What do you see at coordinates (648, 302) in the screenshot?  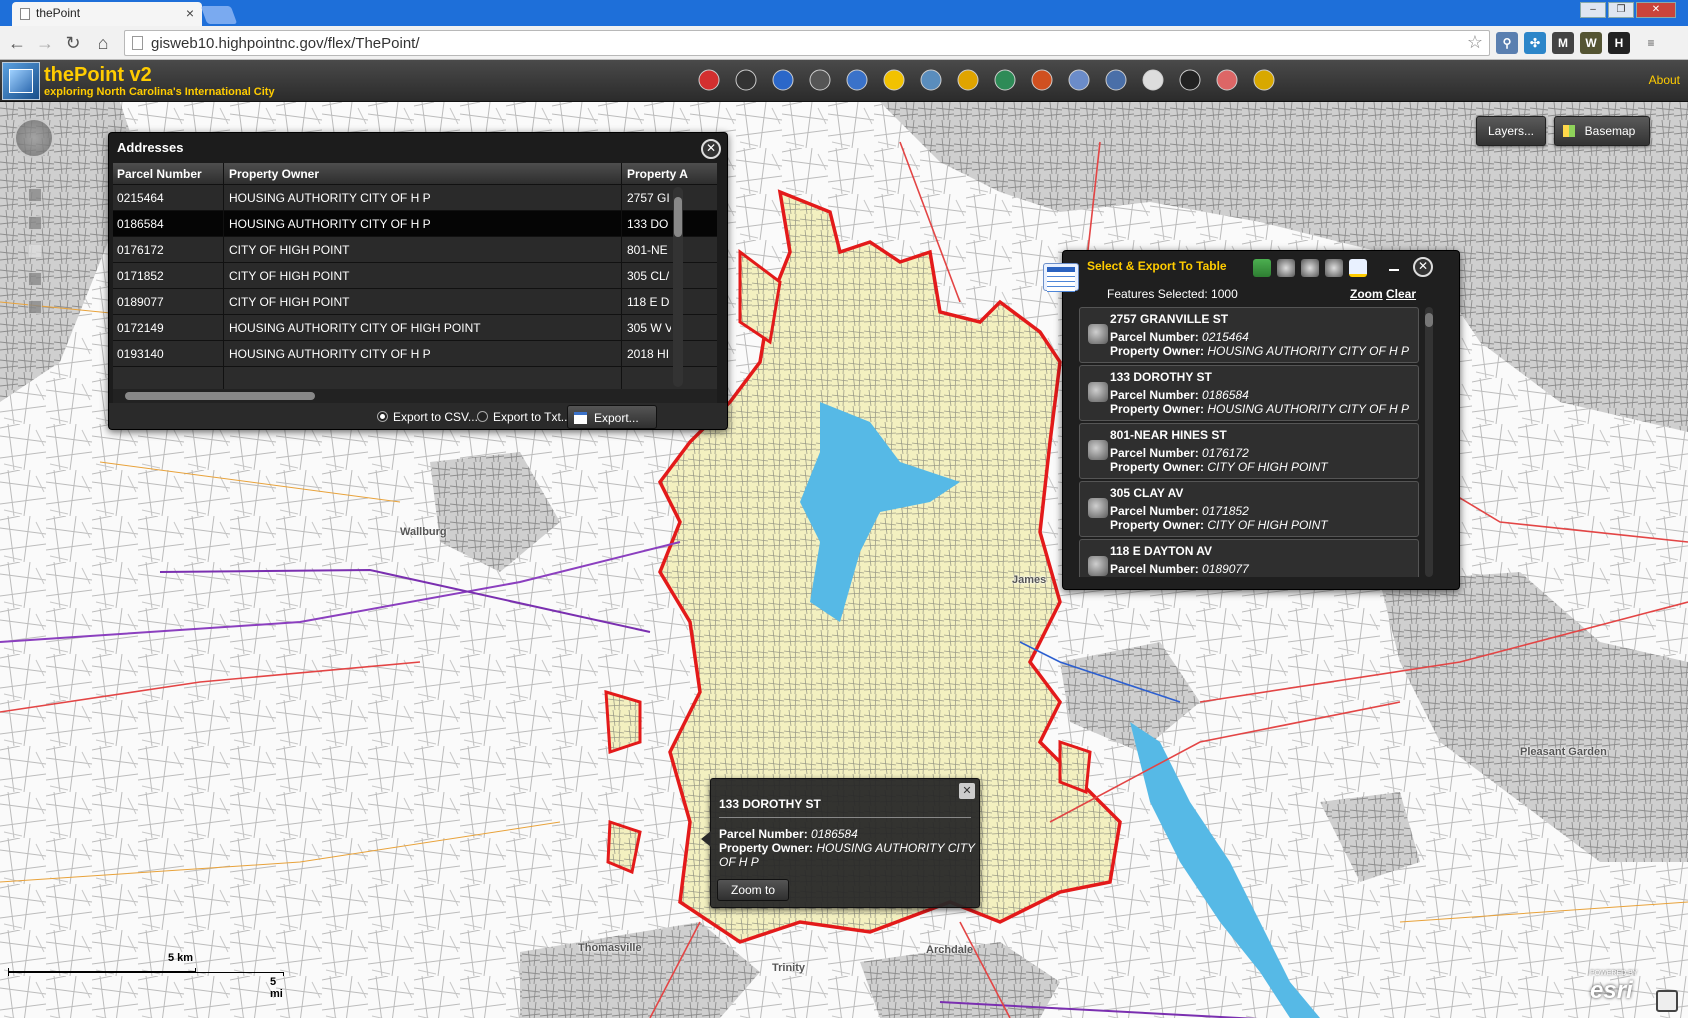 I see `property-address-cell: 118 E D` at bounding box center [648, 302].